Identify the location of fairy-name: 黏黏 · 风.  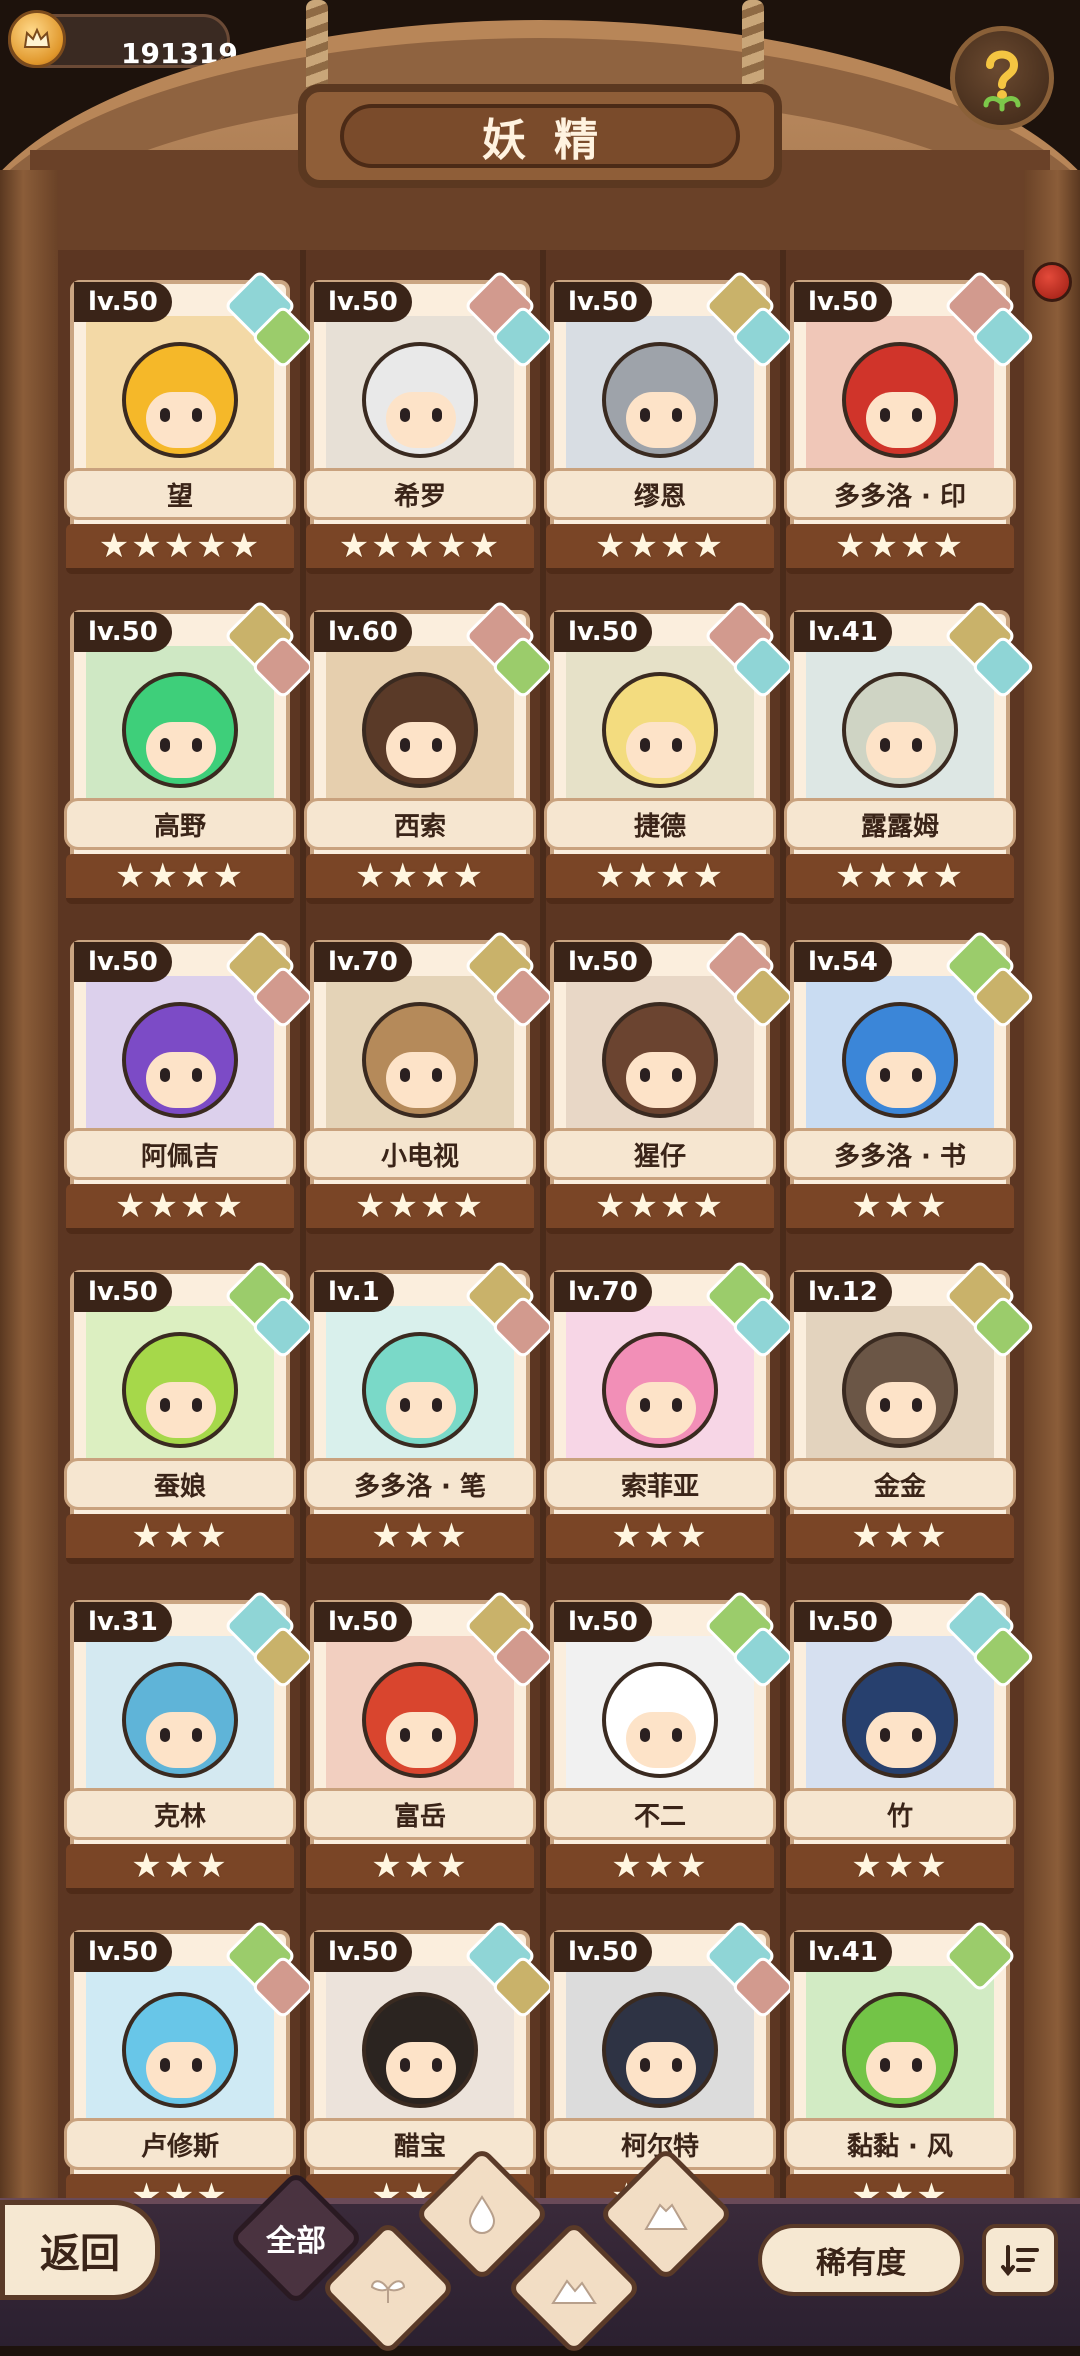
(900, 2146).